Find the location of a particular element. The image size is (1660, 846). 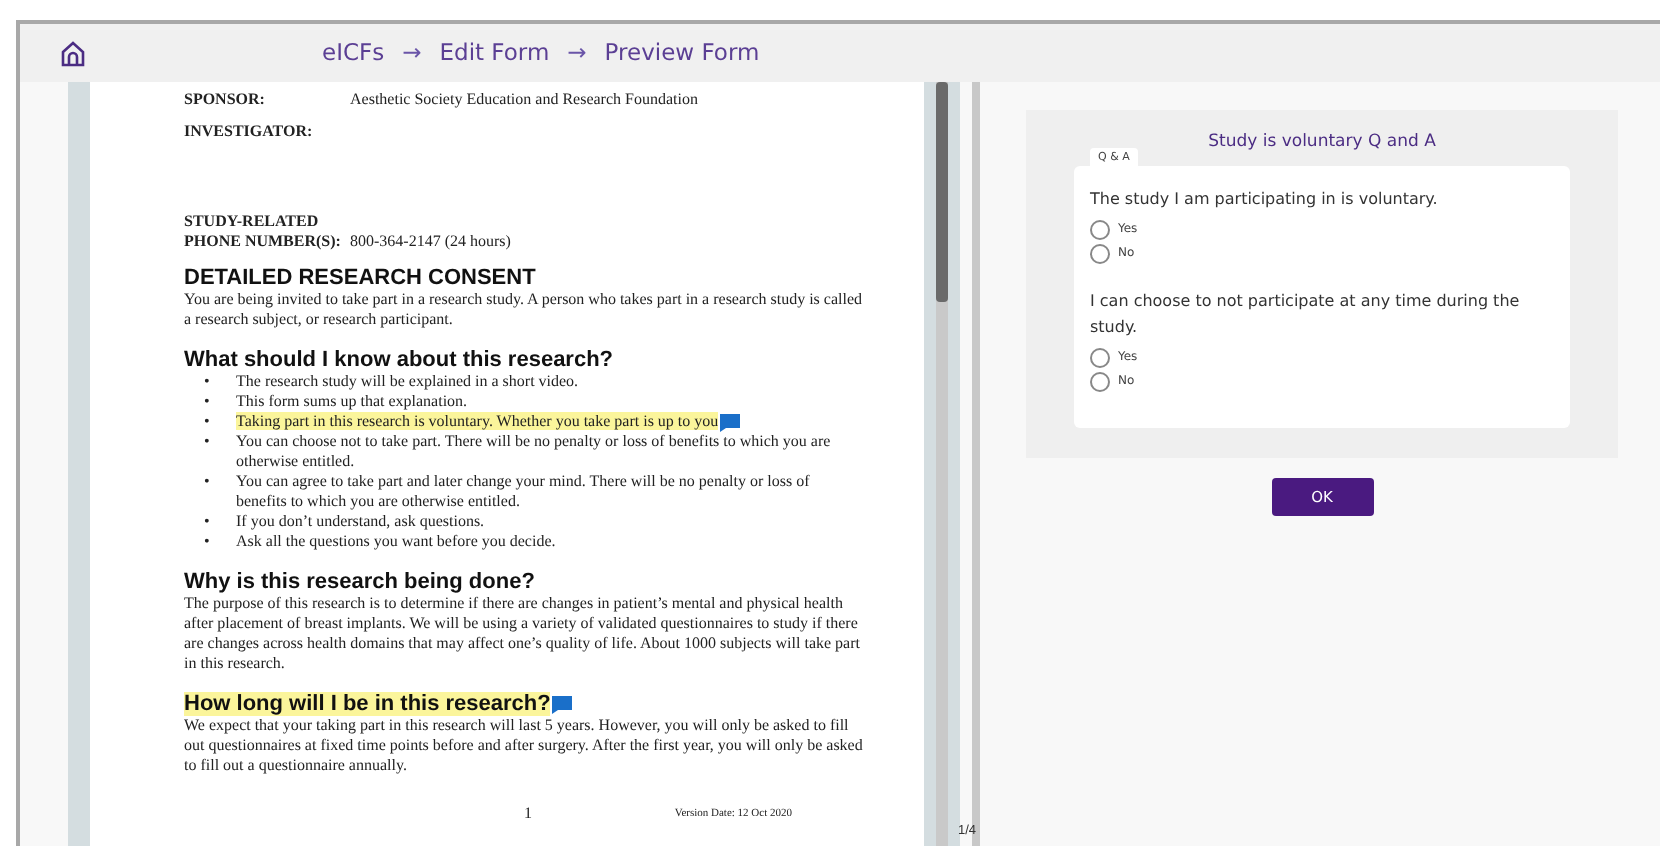

scrollbar is located at coordinates (942, 464).